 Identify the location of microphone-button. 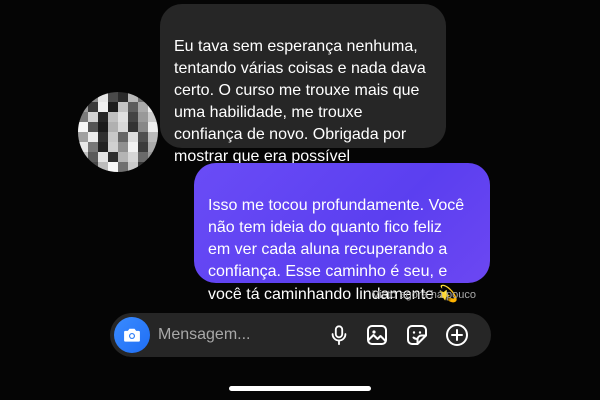
(339, 335).